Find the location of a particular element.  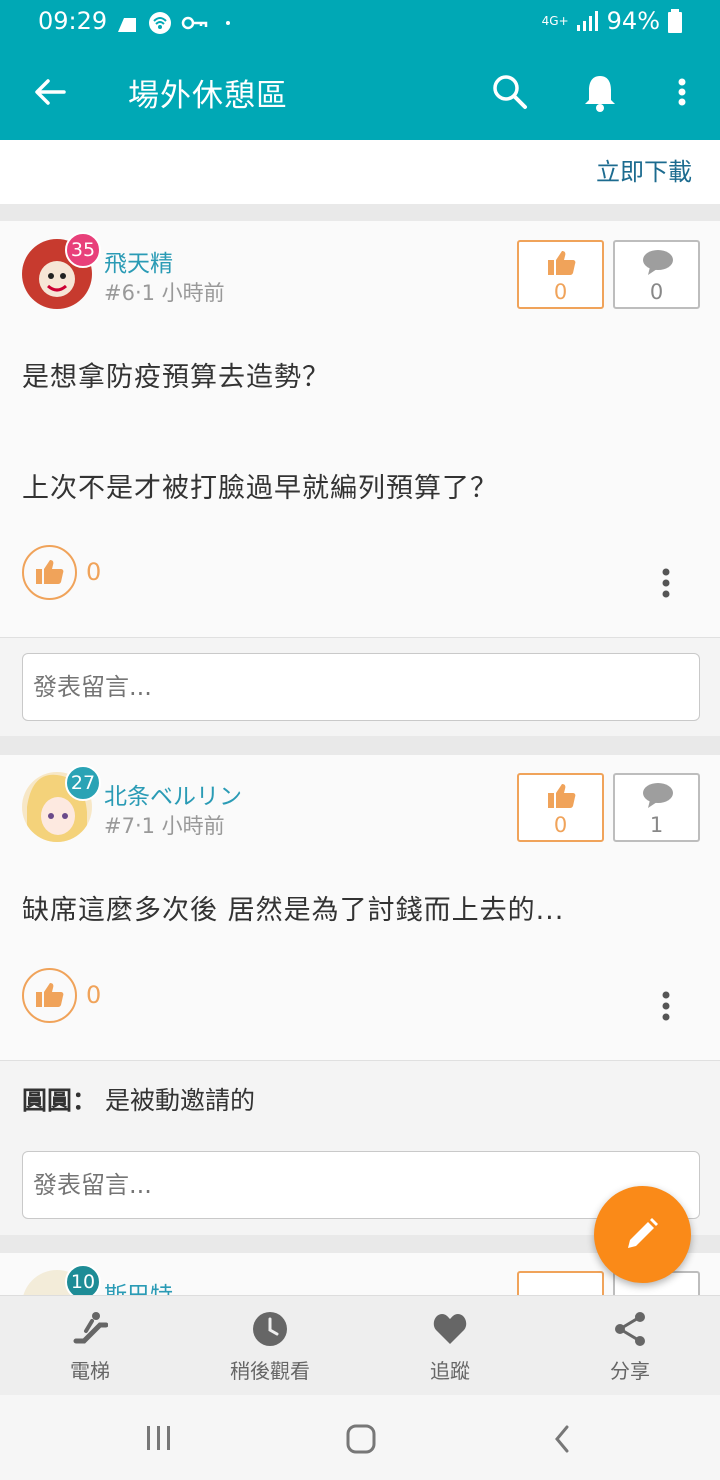

system-back-icon is located at coordinates (562, 1439).